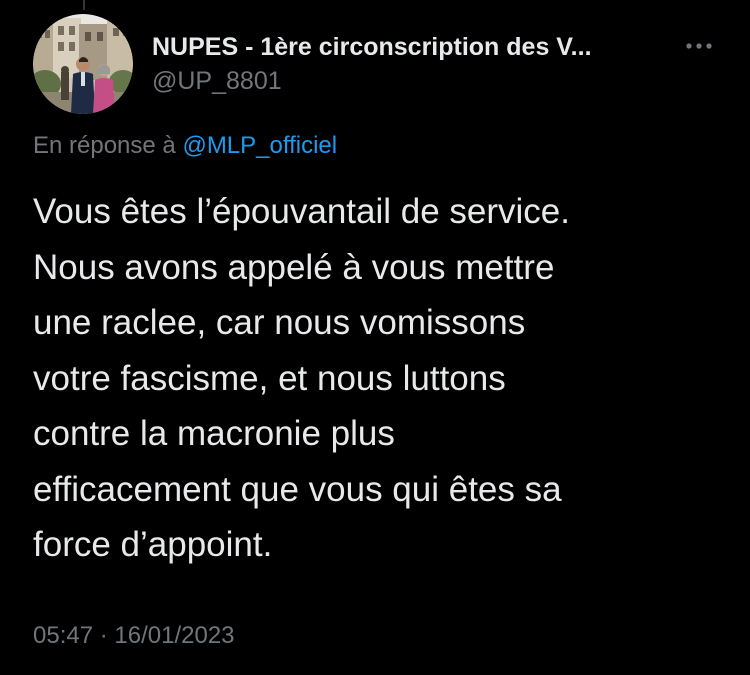 This screenshot has width=750, height=675. I want to click on more-options-button, so click(699, 46).